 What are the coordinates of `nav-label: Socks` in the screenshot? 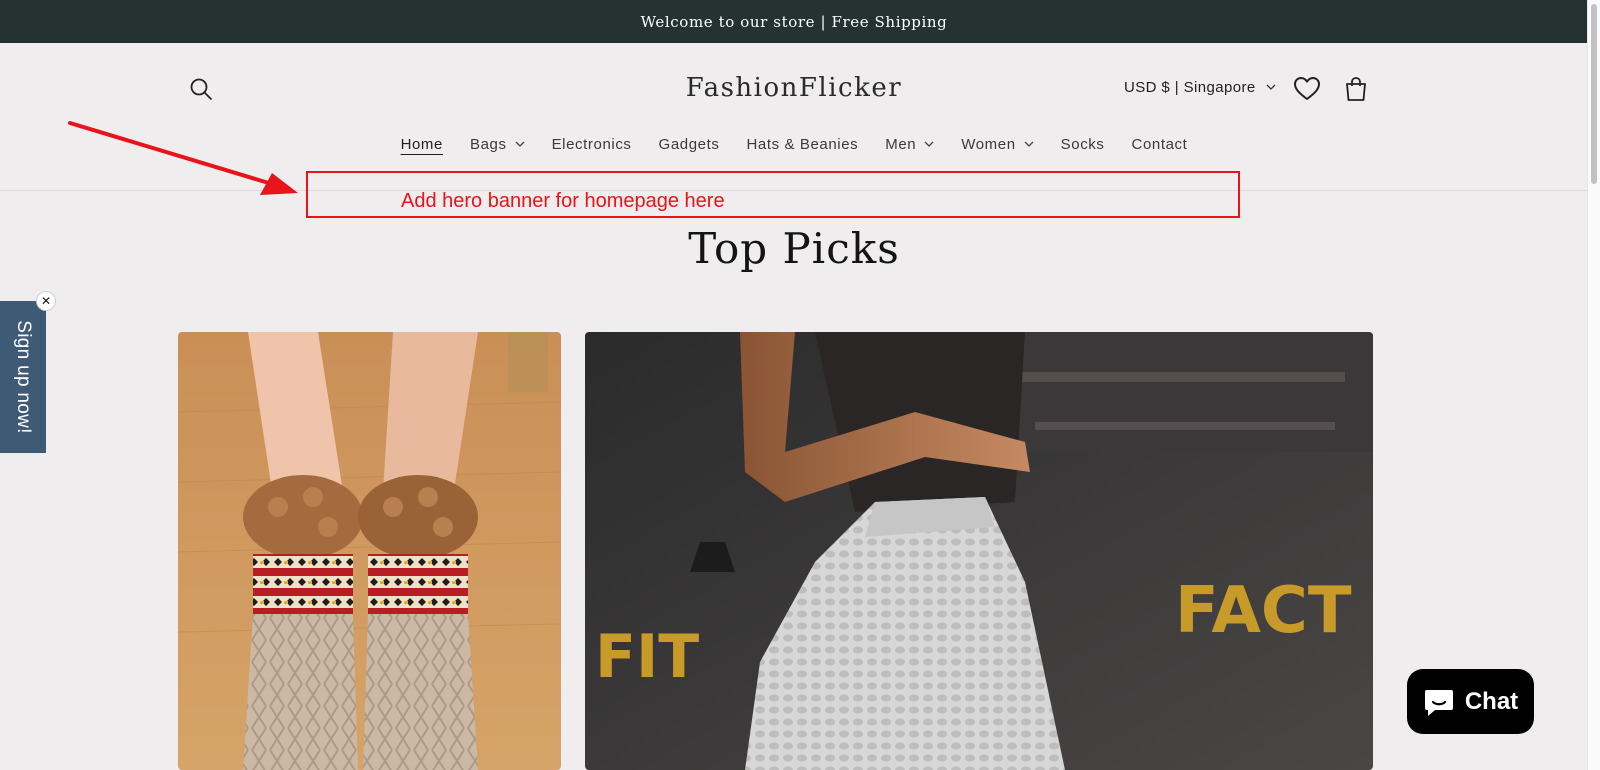 It's located at (1082, 144).